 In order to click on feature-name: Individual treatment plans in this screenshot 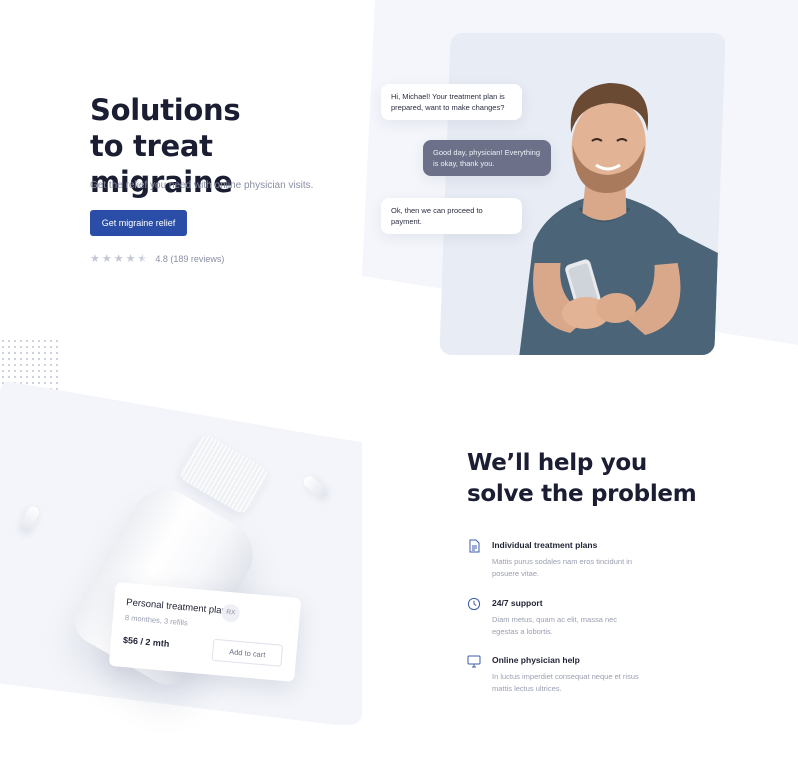, I will do `click(545, 545)`.